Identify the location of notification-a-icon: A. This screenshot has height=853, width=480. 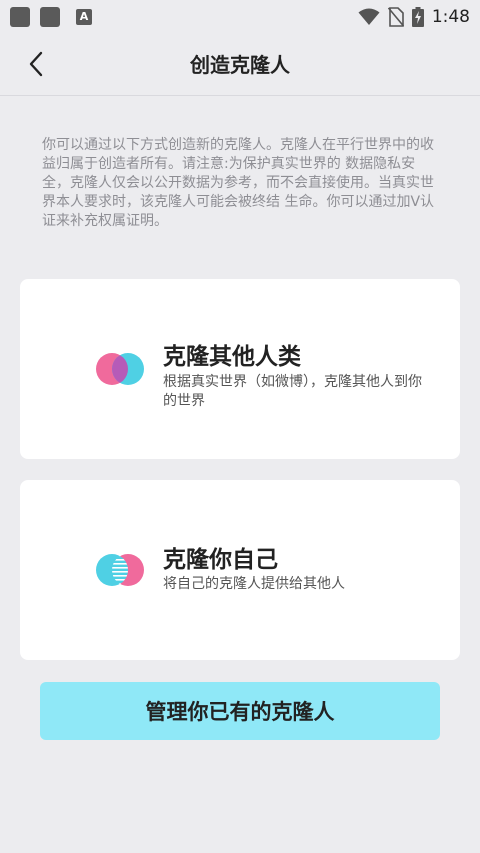
(84, 17).